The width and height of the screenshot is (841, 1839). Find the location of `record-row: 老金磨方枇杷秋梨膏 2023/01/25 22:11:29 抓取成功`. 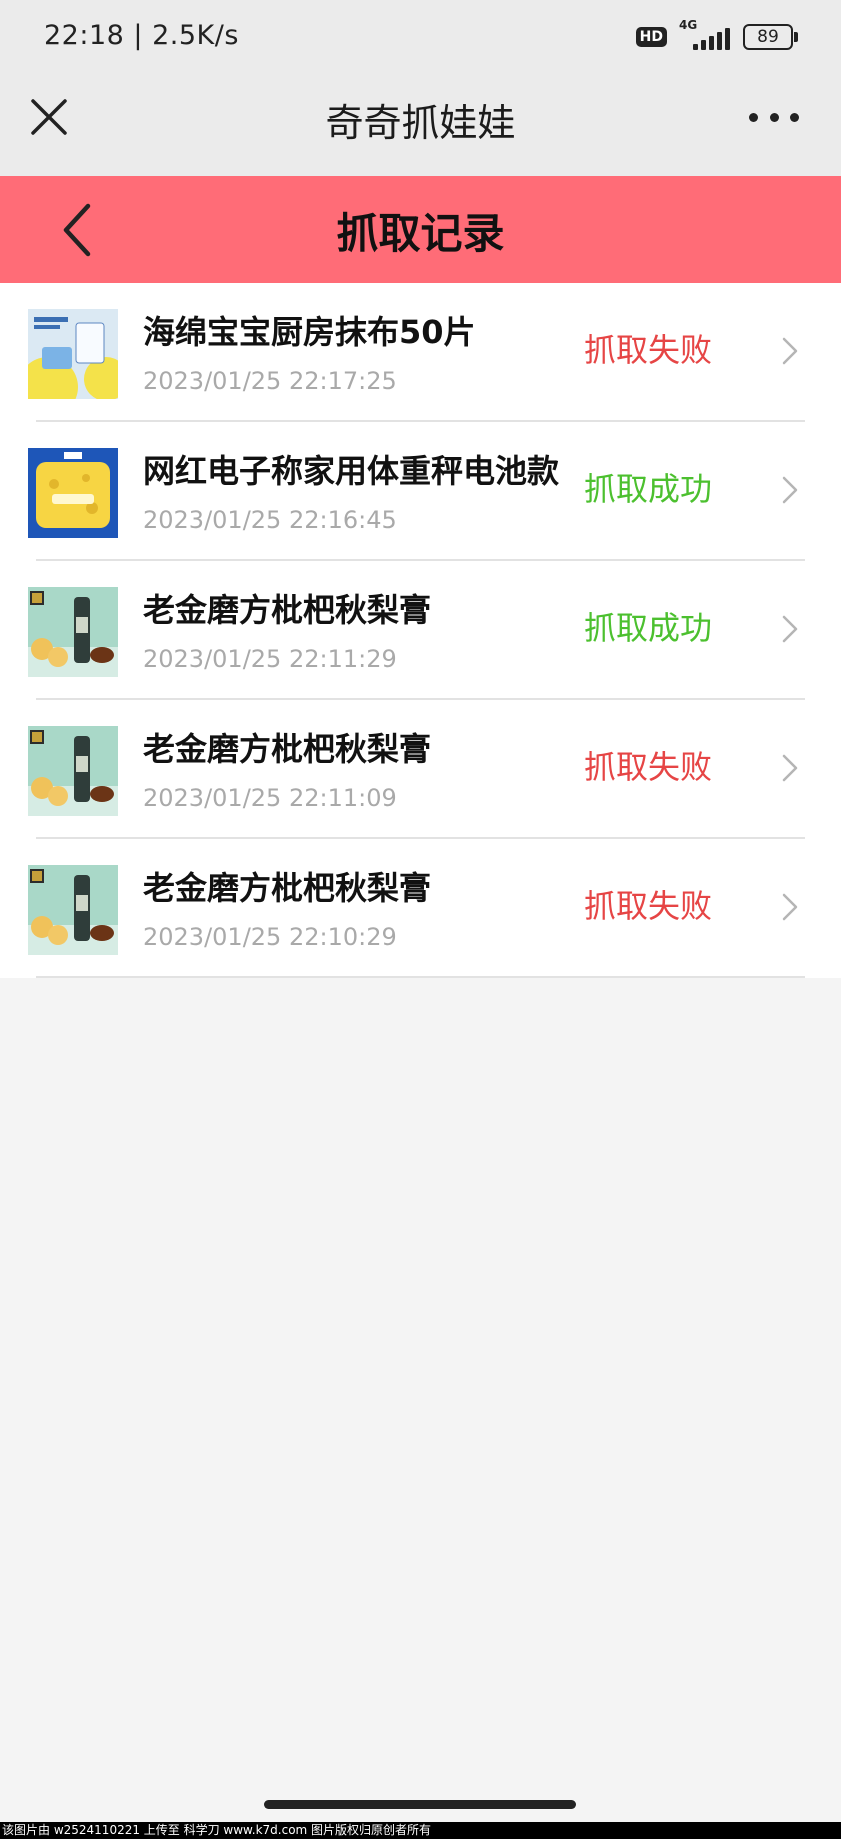

record-row: 老金磨方枇杷秋梨膏 2023/01/25 22:11:29 抓取成功 is located at coordinates (420, 630).